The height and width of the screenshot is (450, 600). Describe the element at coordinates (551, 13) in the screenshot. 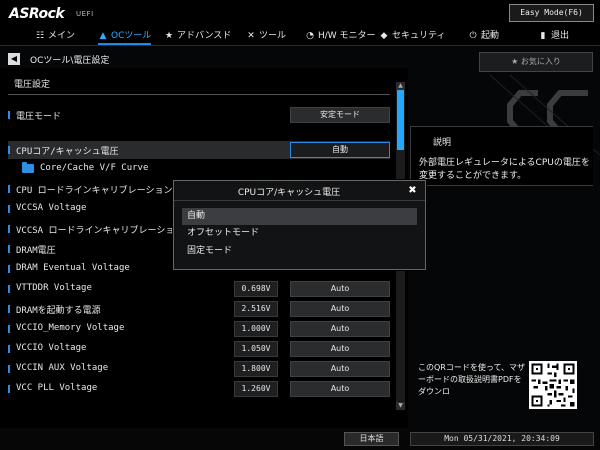

I see `easy-mode-button: Easy Mode(F6)` at that location.